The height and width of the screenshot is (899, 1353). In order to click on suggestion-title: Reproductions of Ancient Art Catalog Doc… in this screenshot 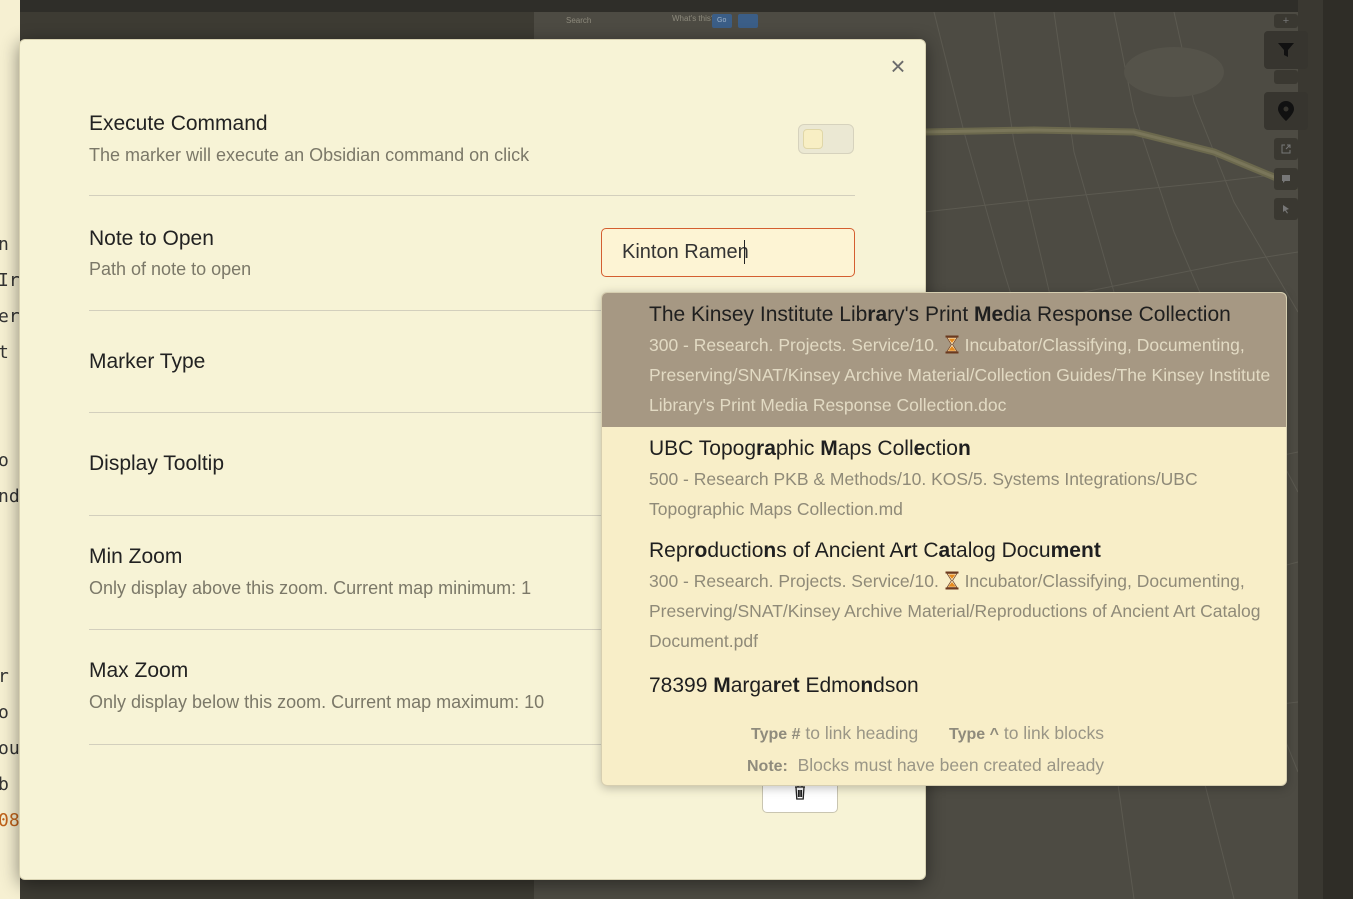, I will do `click(875, 550)`.